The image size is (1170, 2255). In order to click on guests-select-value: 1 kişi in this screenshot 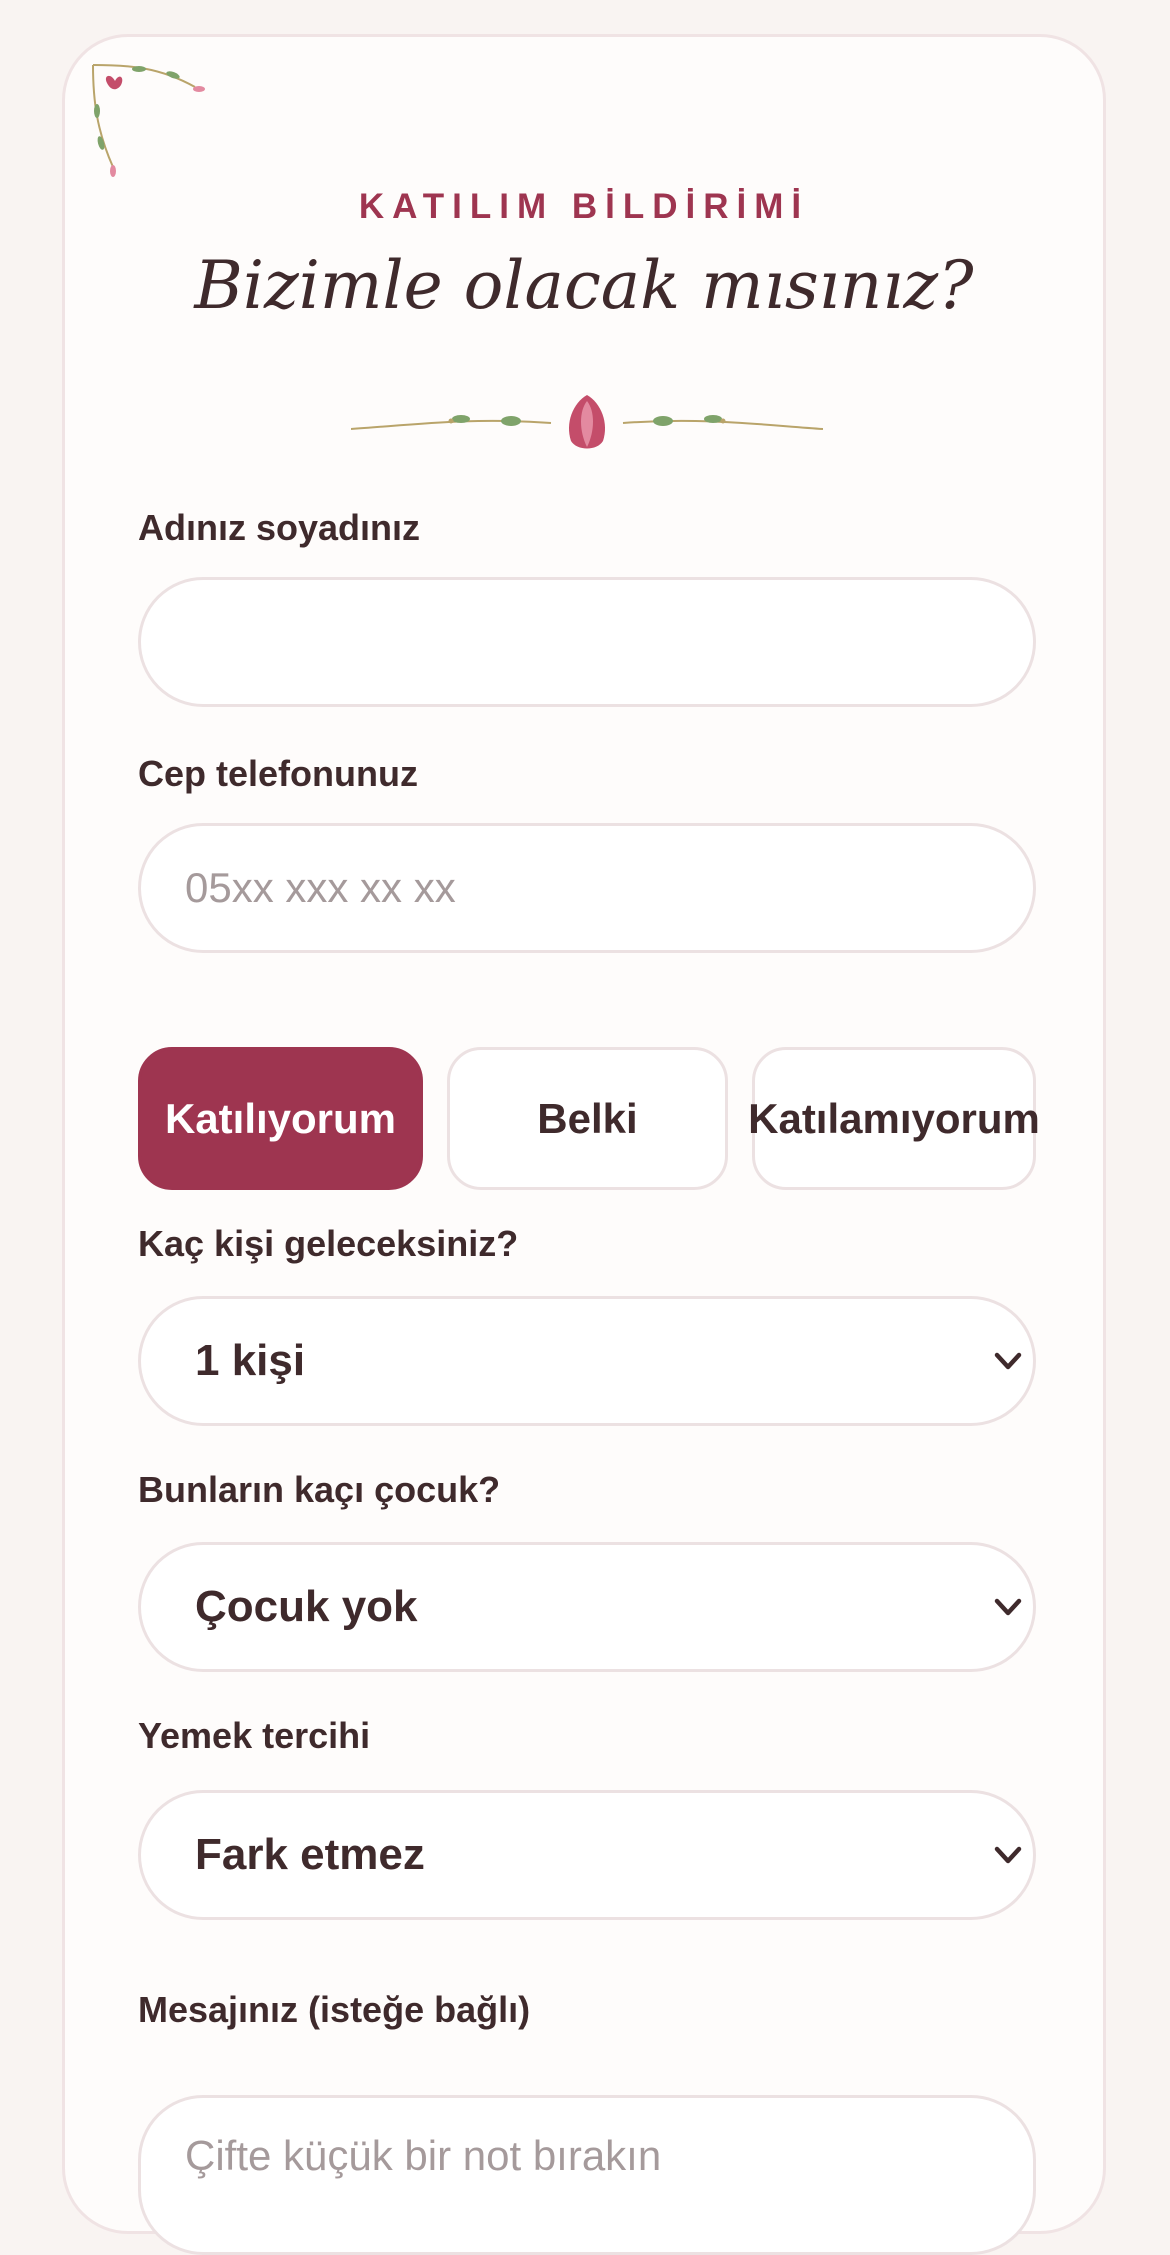, I will do `click(250, 1360)`.